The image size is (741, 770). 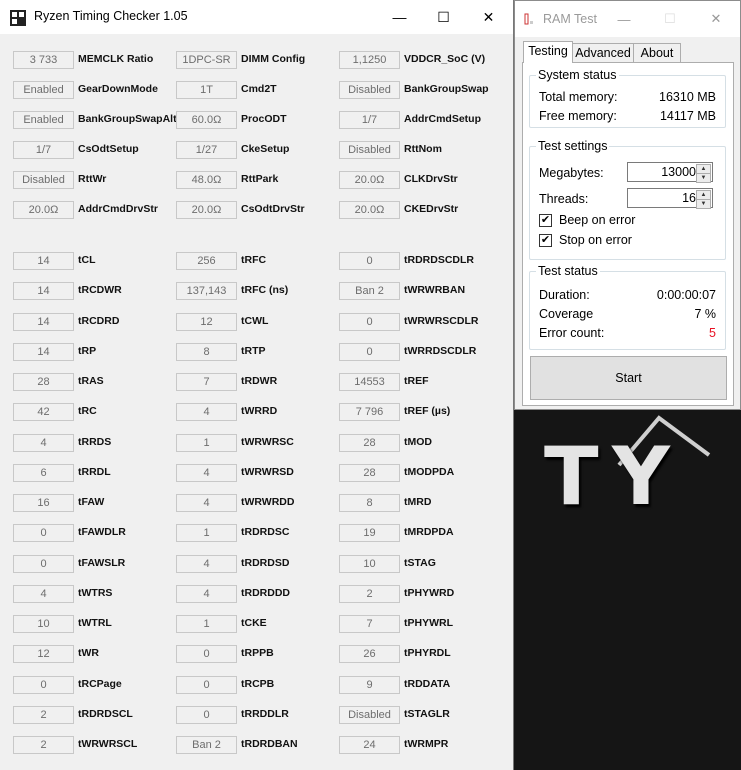 What do you see at coordinates (548, 52) in the screenshot?
I see `tab-testing: Testing` at bounding box center [548, 52].